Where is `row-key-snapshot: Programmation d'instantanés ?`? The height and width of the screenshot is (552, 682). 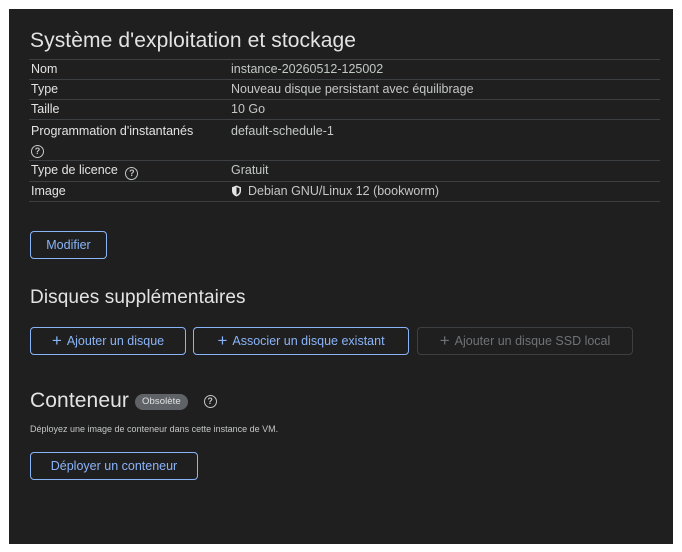 row-key-snapshot: Programmation d'instantanés ? is located at coordinates (130, 140).